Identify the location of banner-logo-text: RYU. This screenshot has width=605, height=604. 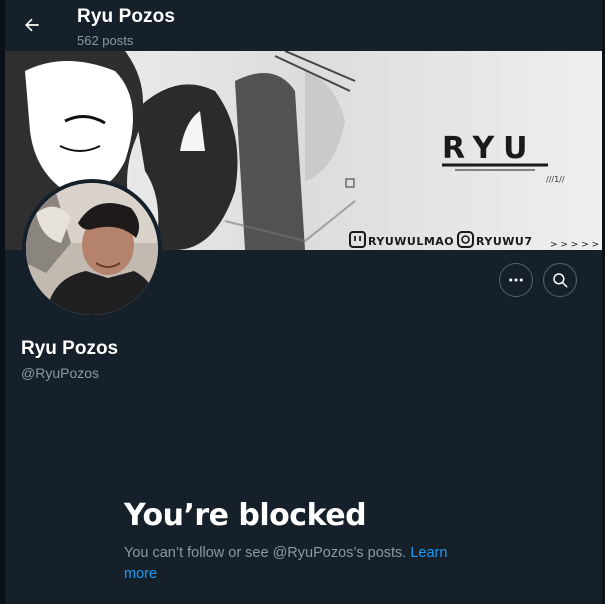
(489, 148).